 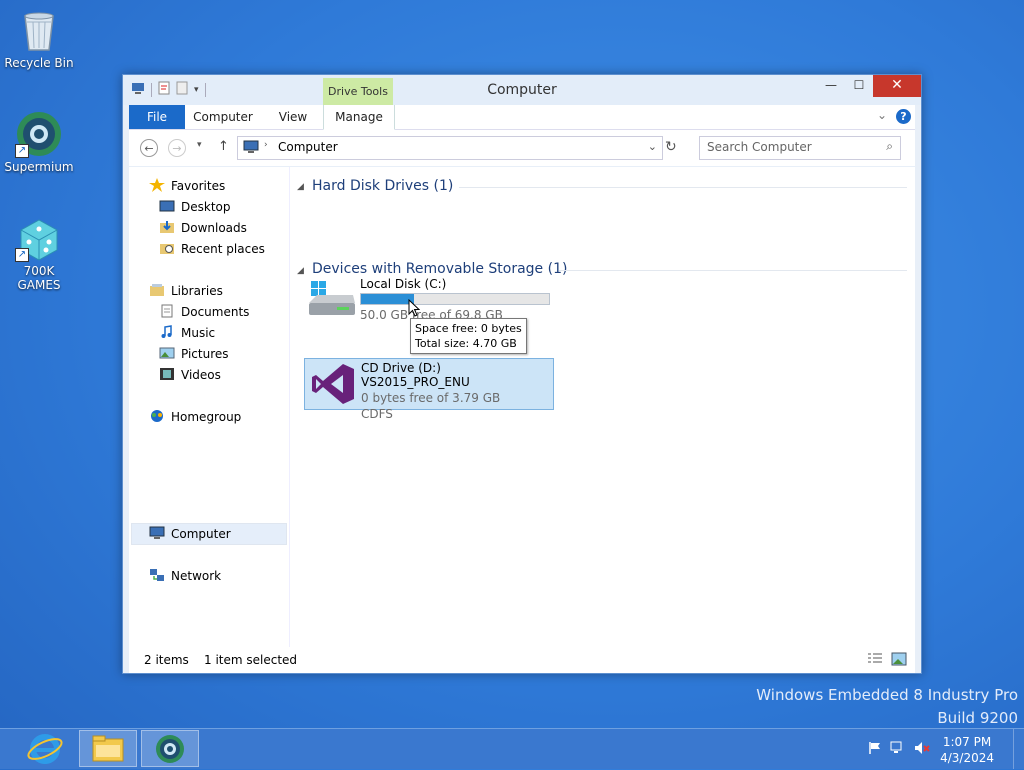 I want to click on drive-name: CD Drive (D:) VS2015_PRO_ENU, so click(x=415, y=375).